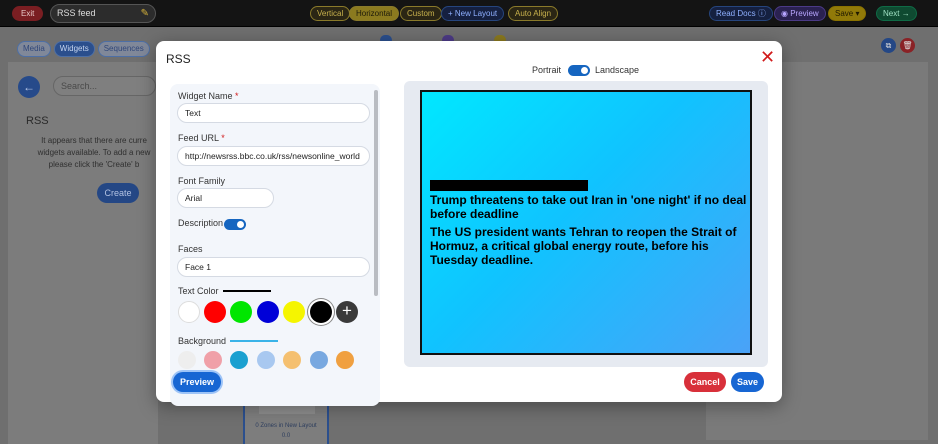 Image resolution: width=938 pixels, height=444 pixels. I want to click on text-color-preview-line, so click(247, 291).